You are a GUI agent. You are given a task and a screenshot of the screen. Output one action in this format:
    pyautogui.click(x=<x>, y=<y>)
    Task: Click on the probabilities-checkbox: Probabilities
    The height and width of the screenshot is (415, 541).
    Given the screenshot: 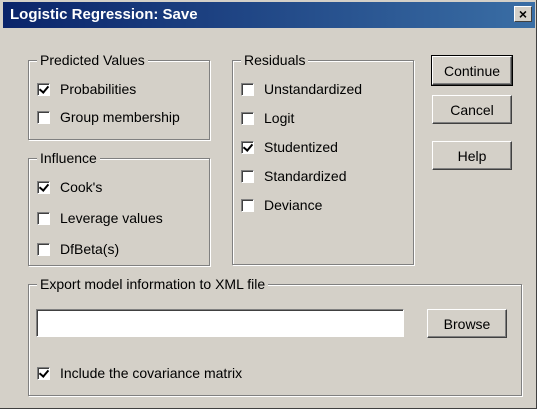 What is the action you would take?
    pyautogui.click(x=86, y=89)
    